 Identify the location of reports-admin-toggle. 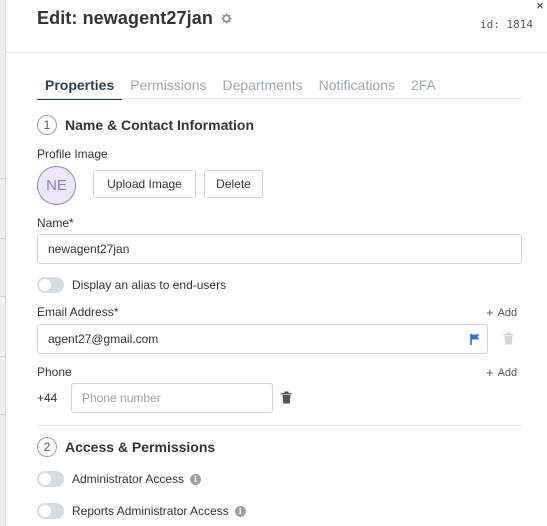
(50, 511).